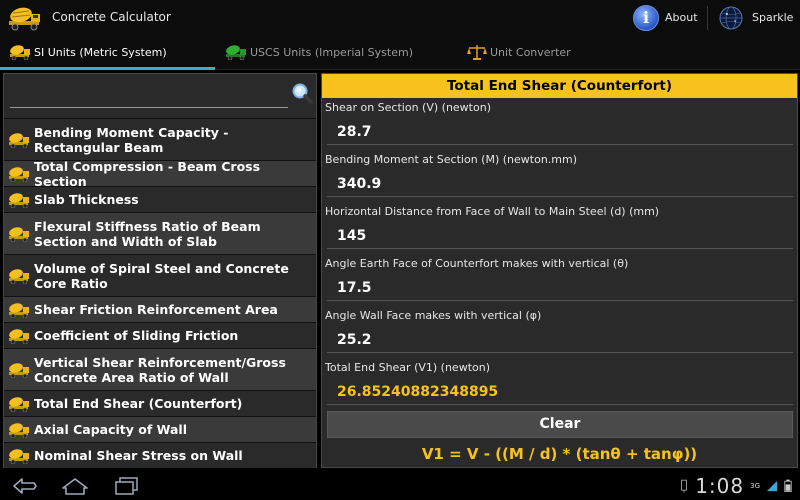 The height and width of the screenshot is (500, 800). Describe the element at coordinates (788, 486) in the screenshot. I see `battery-icon` at that location.